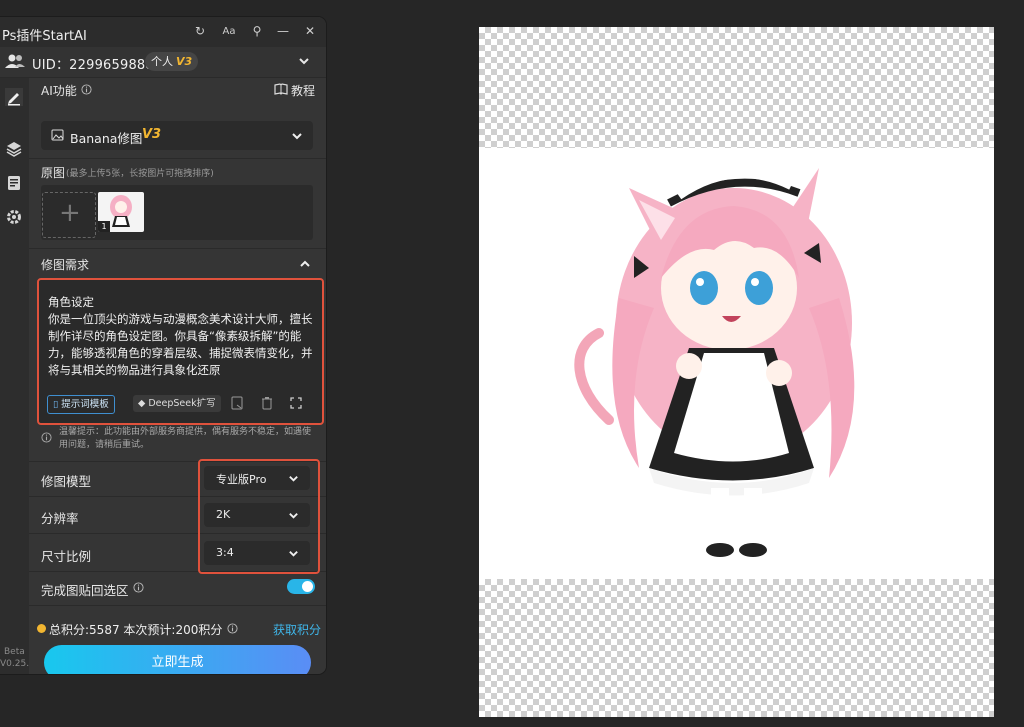  I want to click on resolution-value: 2K, so click(223, 514).